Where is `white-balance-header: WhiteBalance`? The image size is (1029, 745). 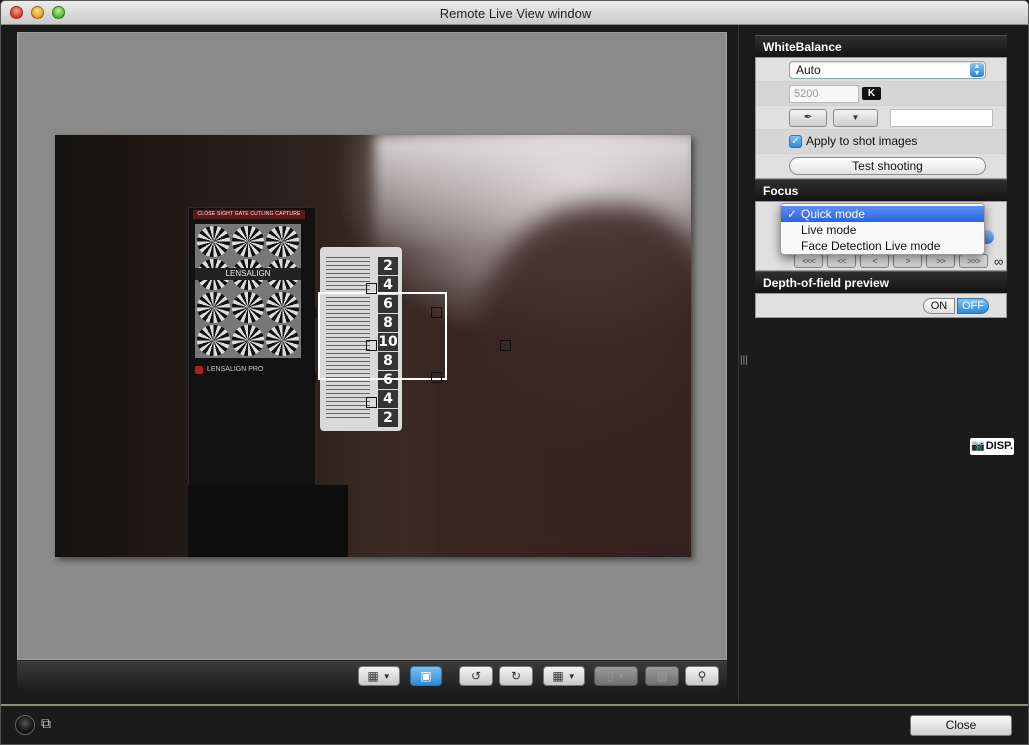 white-balance-header: WhiteBalance is located at coordinates (881, 46).